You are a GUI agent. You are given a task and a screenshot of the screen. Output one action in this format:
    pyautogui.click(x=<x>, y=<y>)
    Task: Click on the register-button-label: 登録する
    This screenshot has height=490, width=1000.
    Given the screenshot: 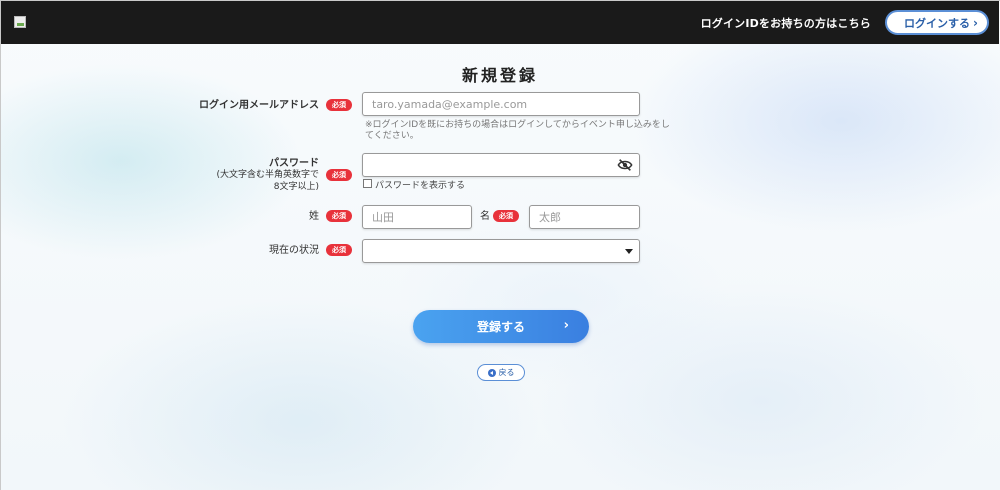 What is the action you would take?
    pyautogui.click(x=500, y=327)
    